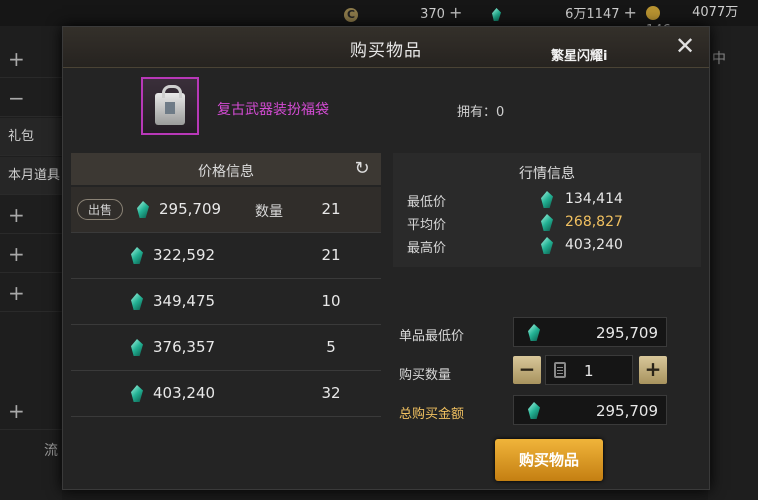 This screenshot has width=758, height=500. What do you see at coordinates (226, 394) in the screenshot?
I see `price-row: 403,240 32` at bounding box center [226, 394].